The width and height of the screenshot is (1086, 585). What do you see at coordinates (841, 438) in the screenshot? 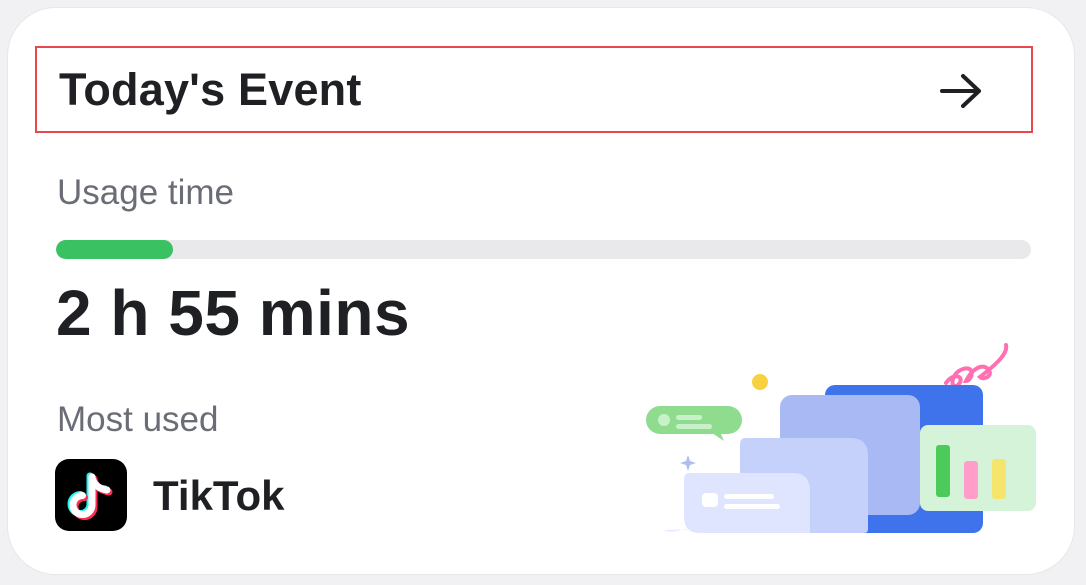
I see `usage-illustration` at bounding box center [841, 438].